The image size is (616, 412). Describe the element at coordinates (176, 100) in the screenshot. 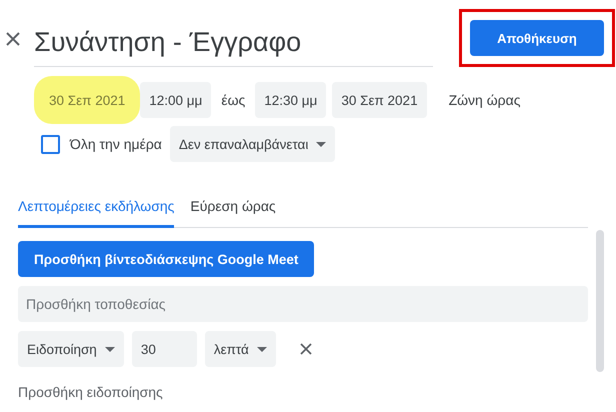

I see `start-time-field: 12:00 μμ` at that location.